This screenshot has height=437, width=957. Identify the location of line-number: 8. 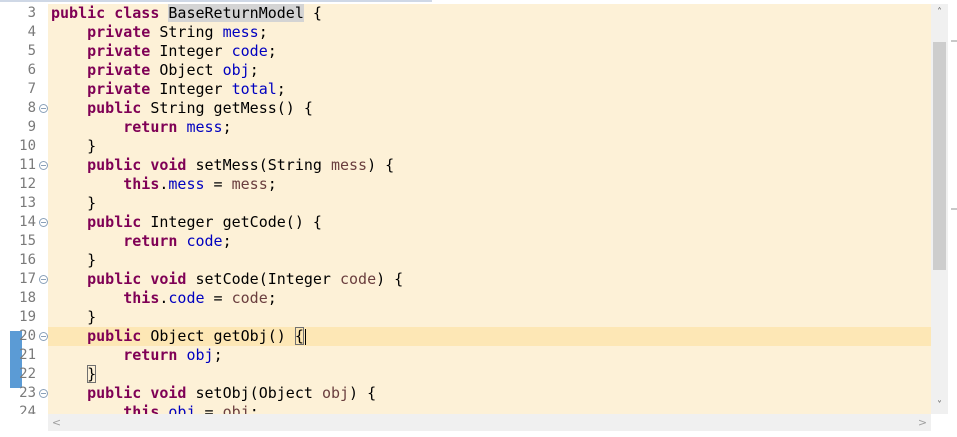
(31, 108).